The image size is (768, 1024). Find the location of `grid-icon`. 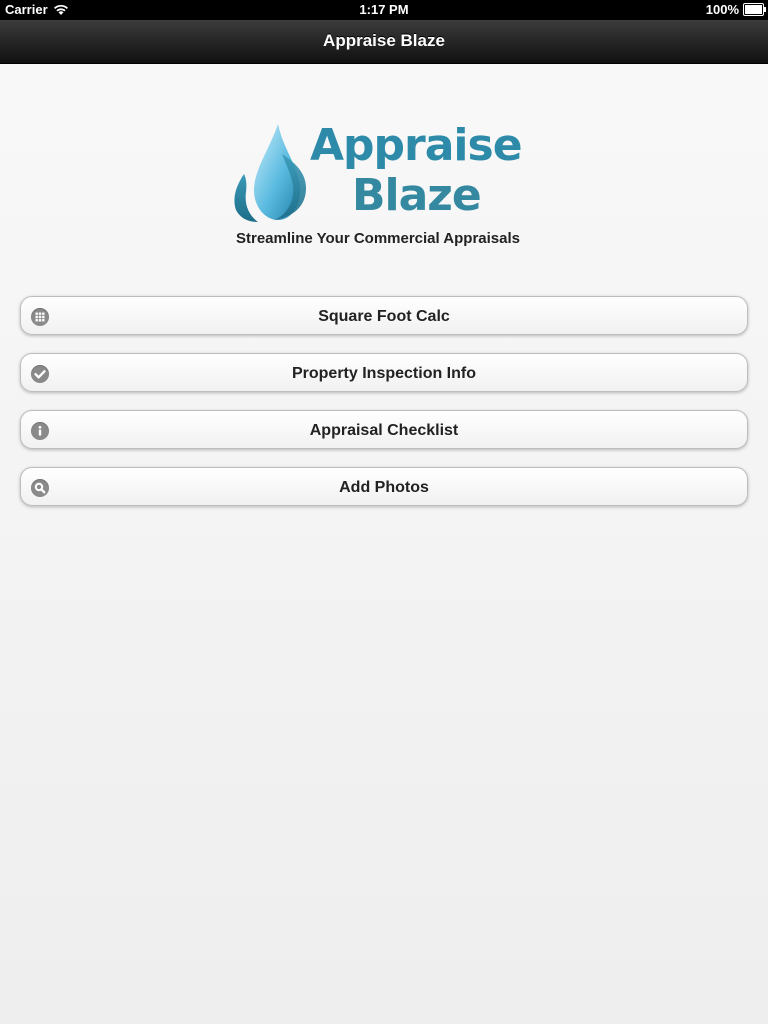

grid-icon is located at coordinates (40, 317).